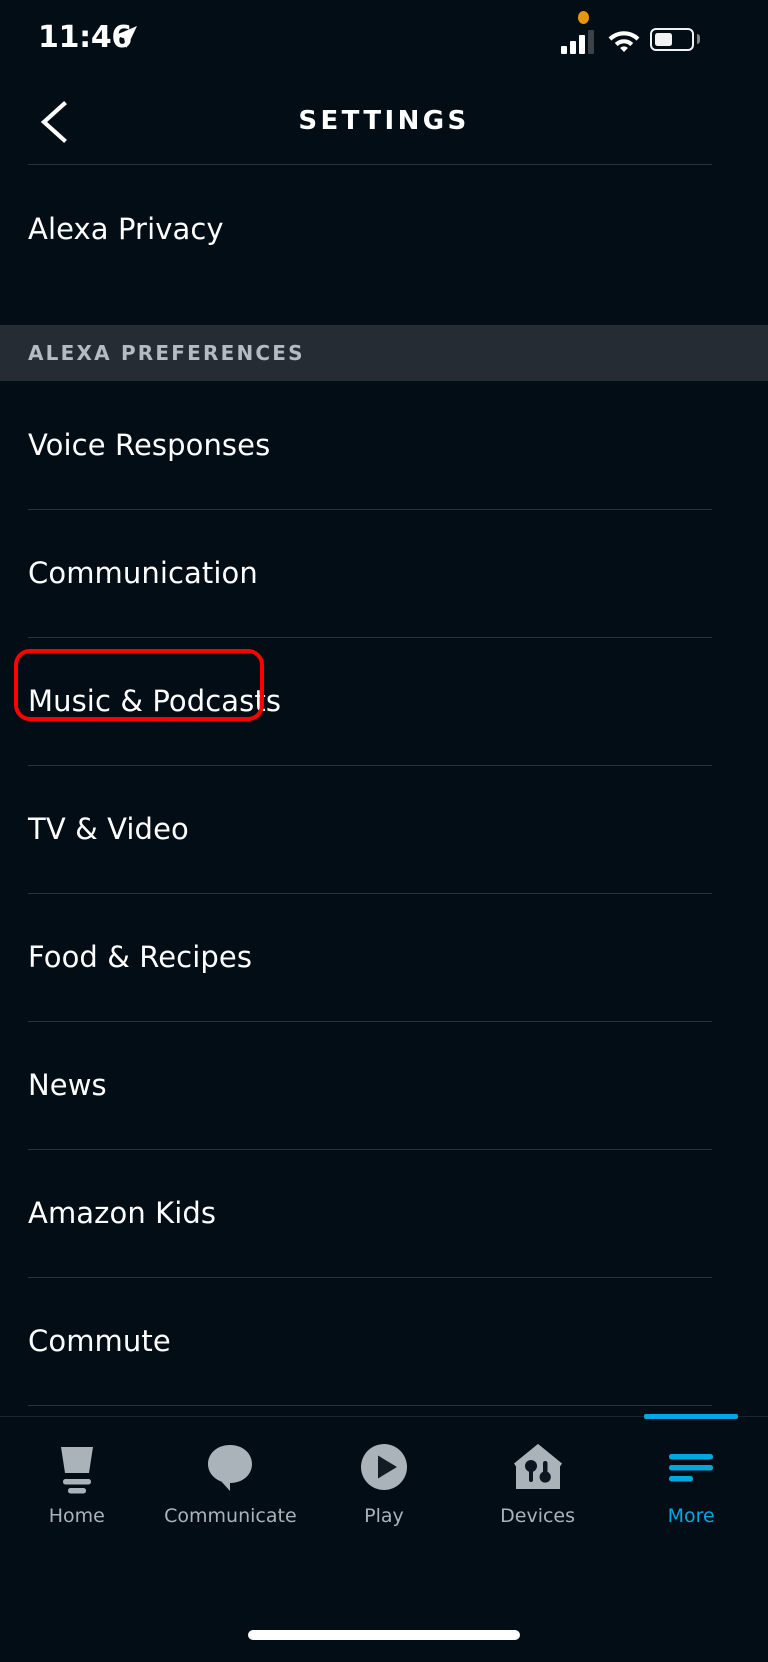  Describe the element at coordinates (583, 17) in the screenshot. I see `orange-privacy-dot-icon` at that location.